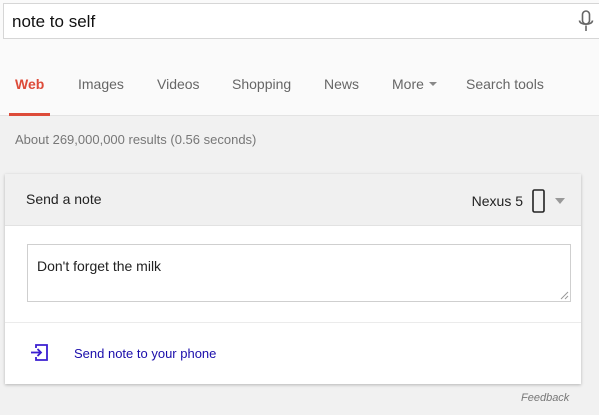 Image resolution: width=599 pixels, height=415 pixels. I want to click on card-title: Send a note, so click(64, 199).